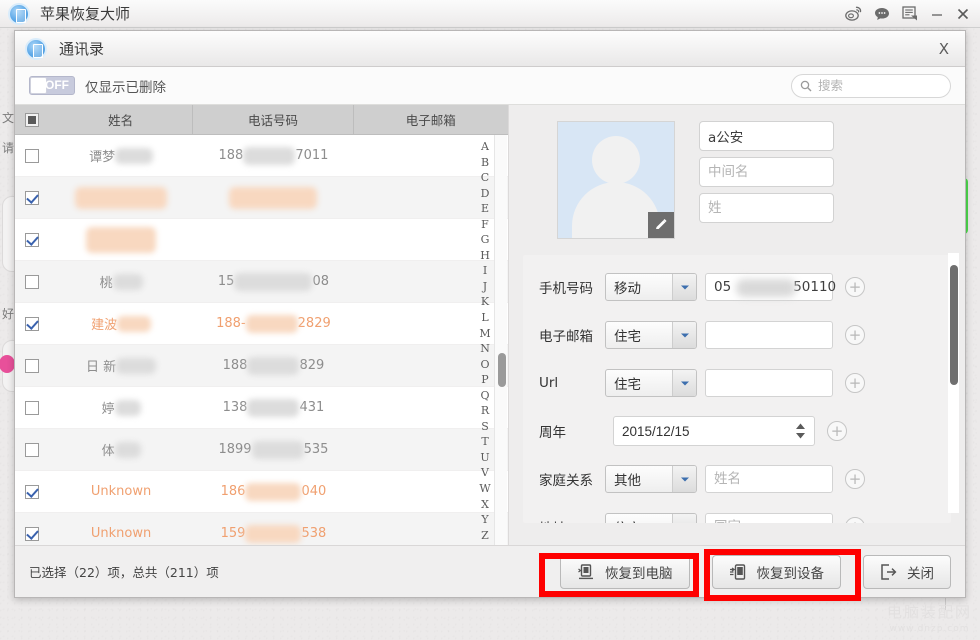  Describe the element at coordinates (878, 85) in the screenshot. I see `search-input` at that location.